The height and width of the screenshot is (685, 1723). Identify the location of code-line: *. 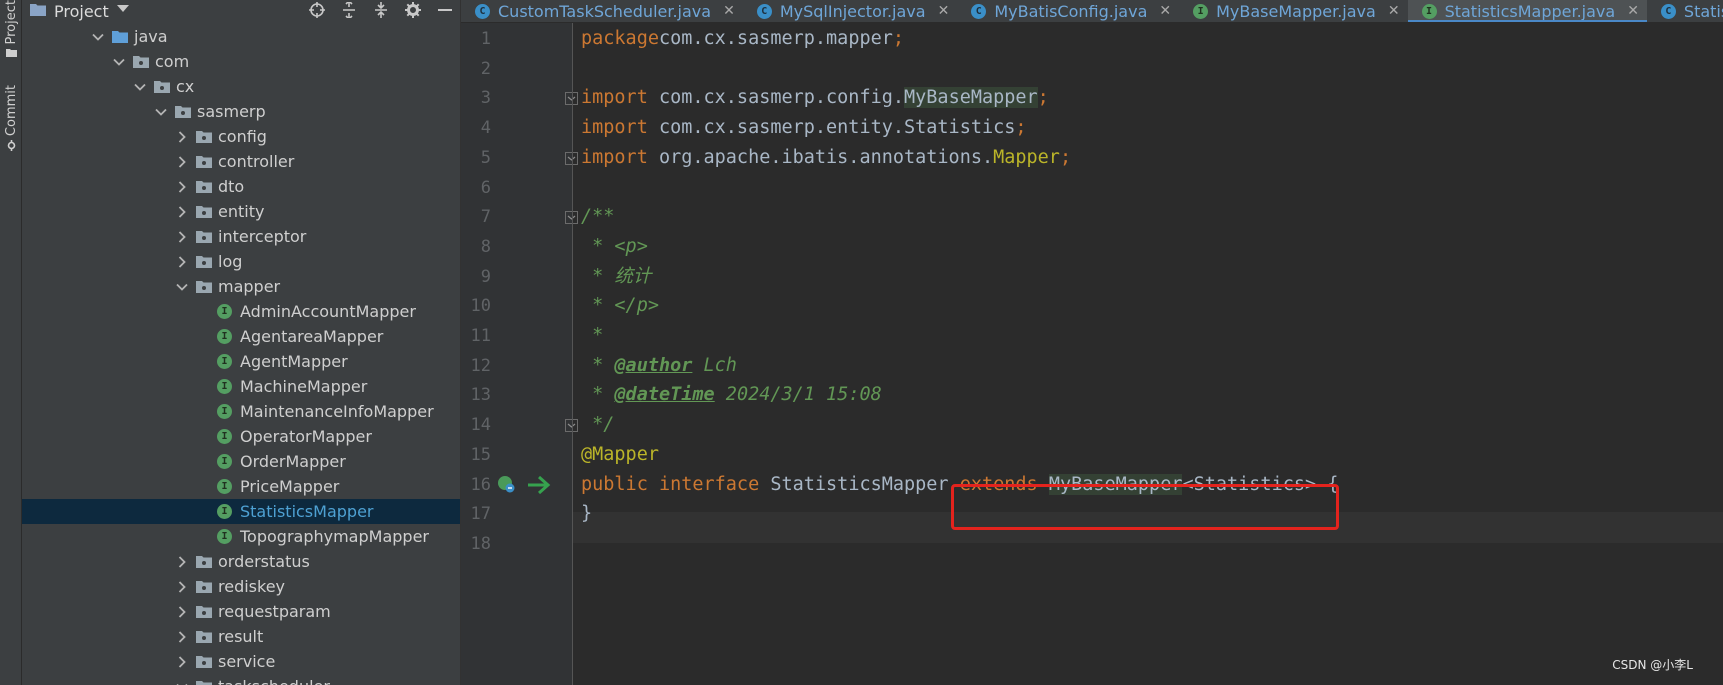
(592, 336).